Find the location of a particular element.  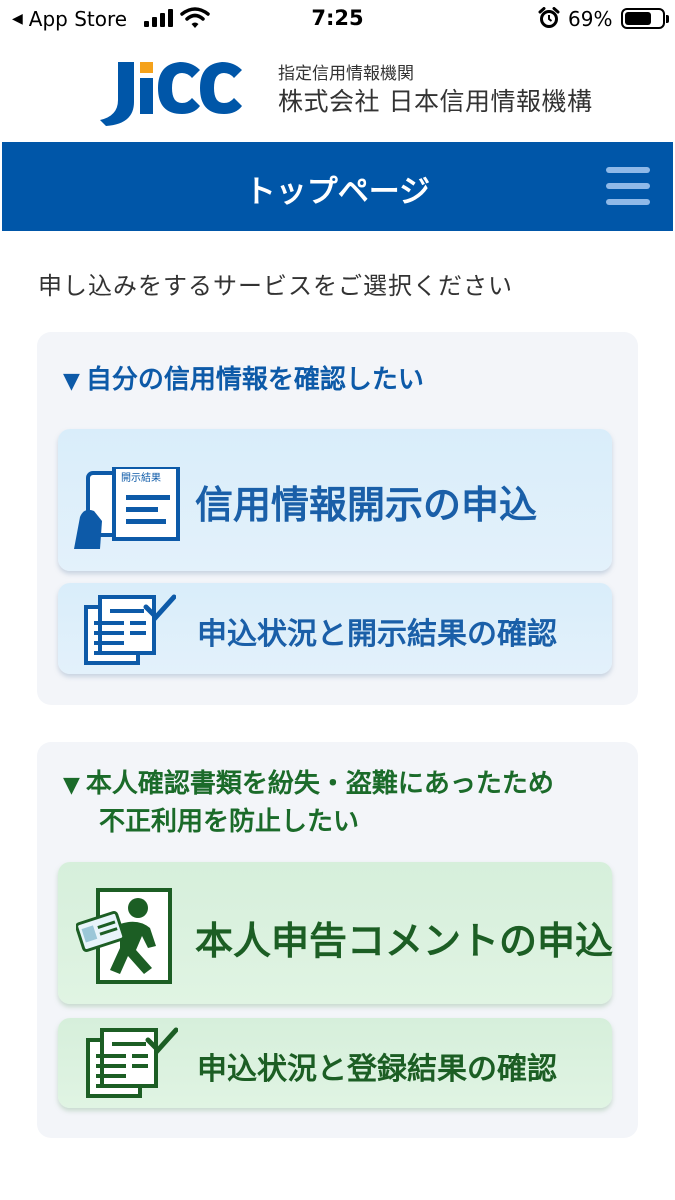

battery-icon is located at coordinates (645, 18).